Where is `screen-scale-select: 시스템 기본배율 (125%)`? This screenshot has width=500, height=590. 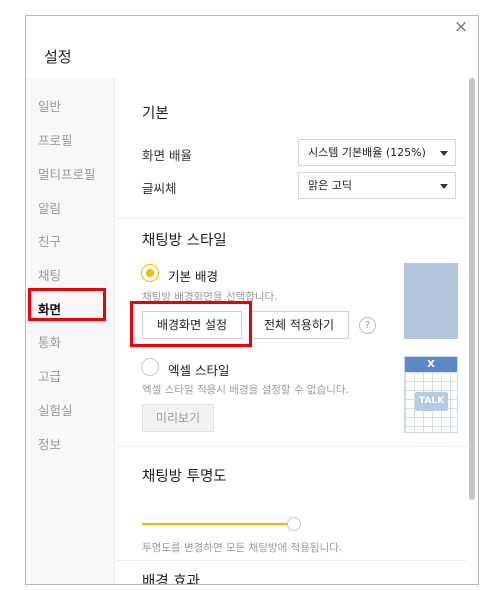
screen-scale-select: 시스템 기본배율 (125%) is located at coordinates (377, 152).